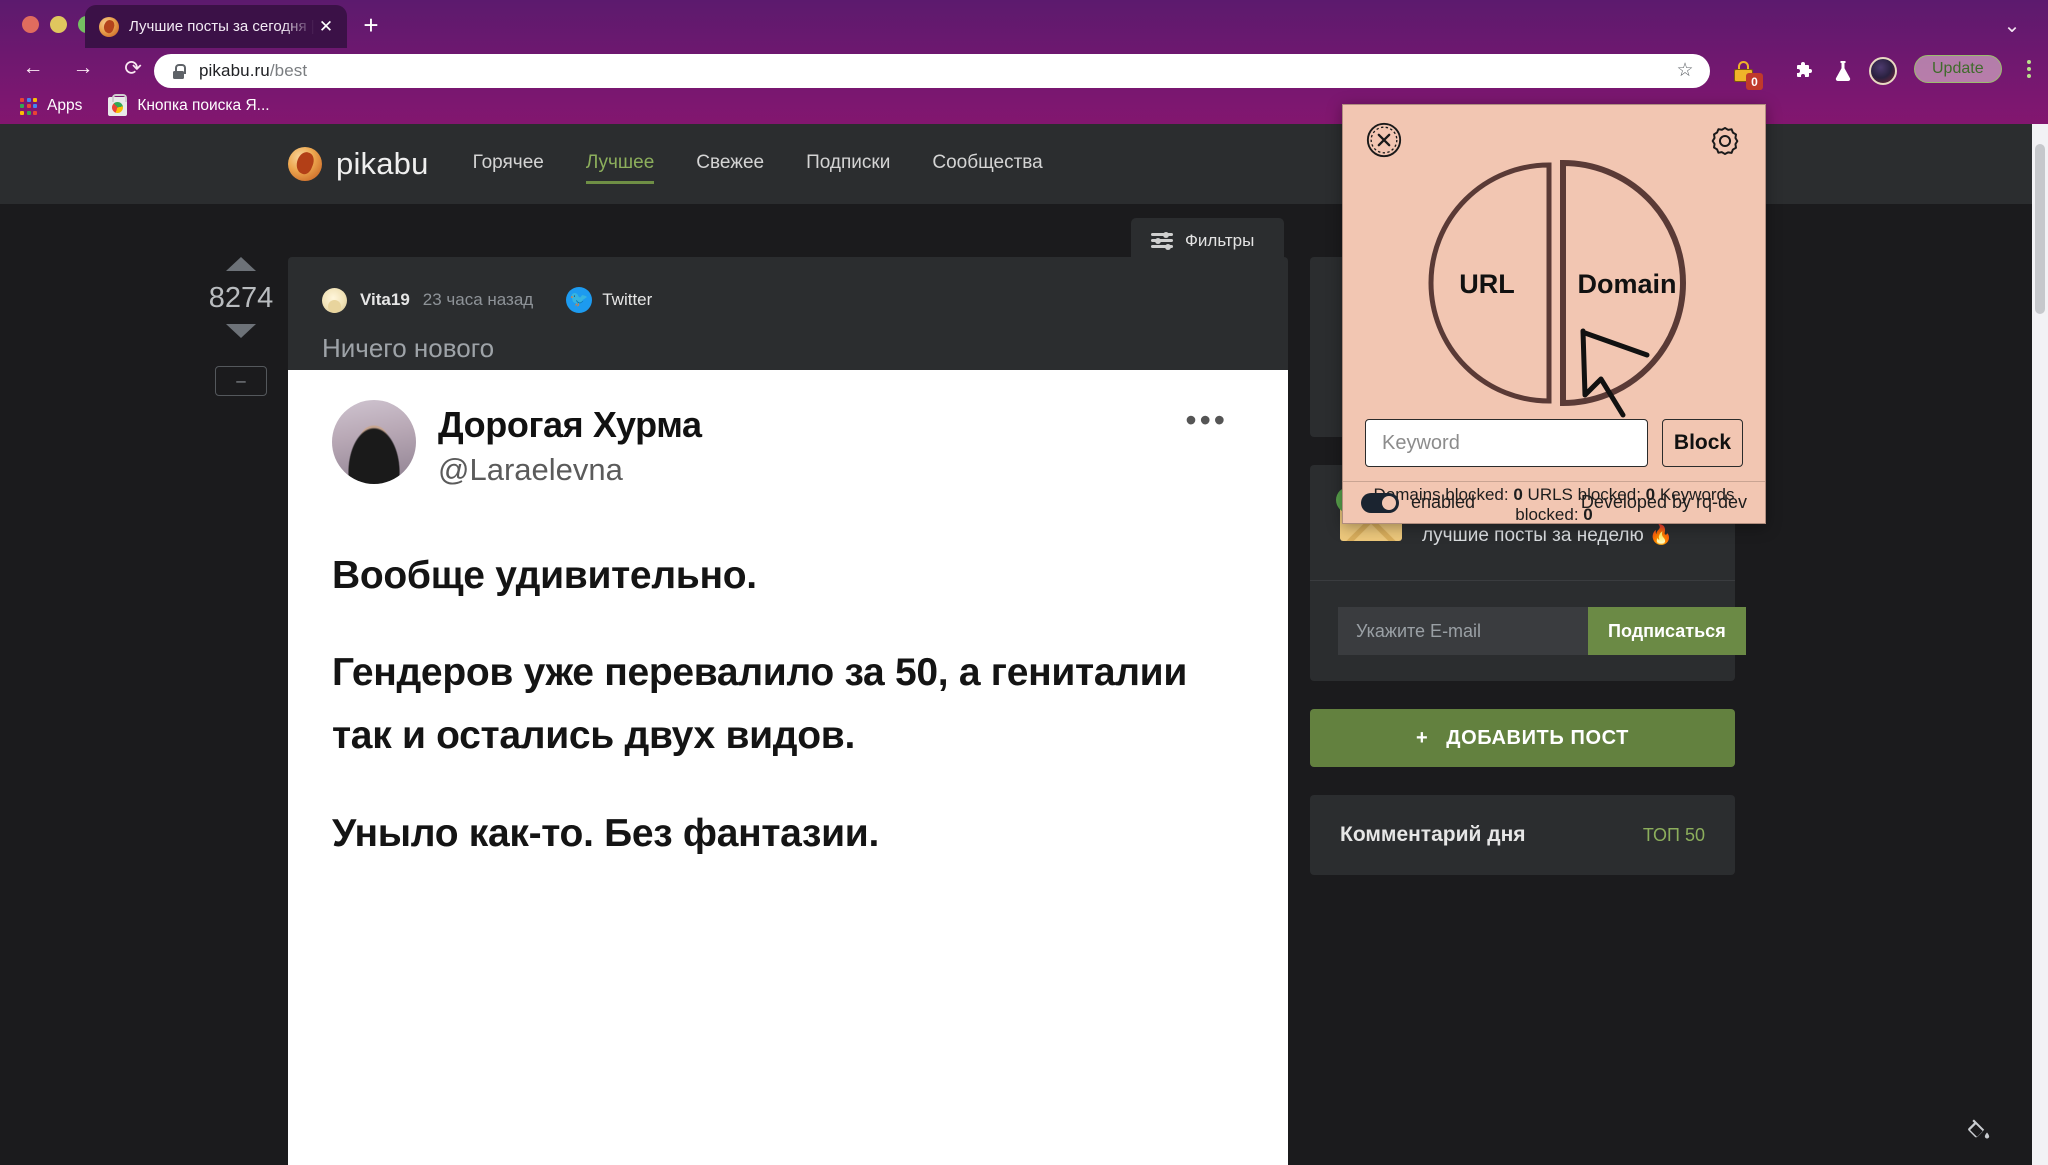 The height and width of the screenshot is (1165, 2048). I want to click on comment-card-header: Комментарий дня ТОП 50, so click(1522, 835).